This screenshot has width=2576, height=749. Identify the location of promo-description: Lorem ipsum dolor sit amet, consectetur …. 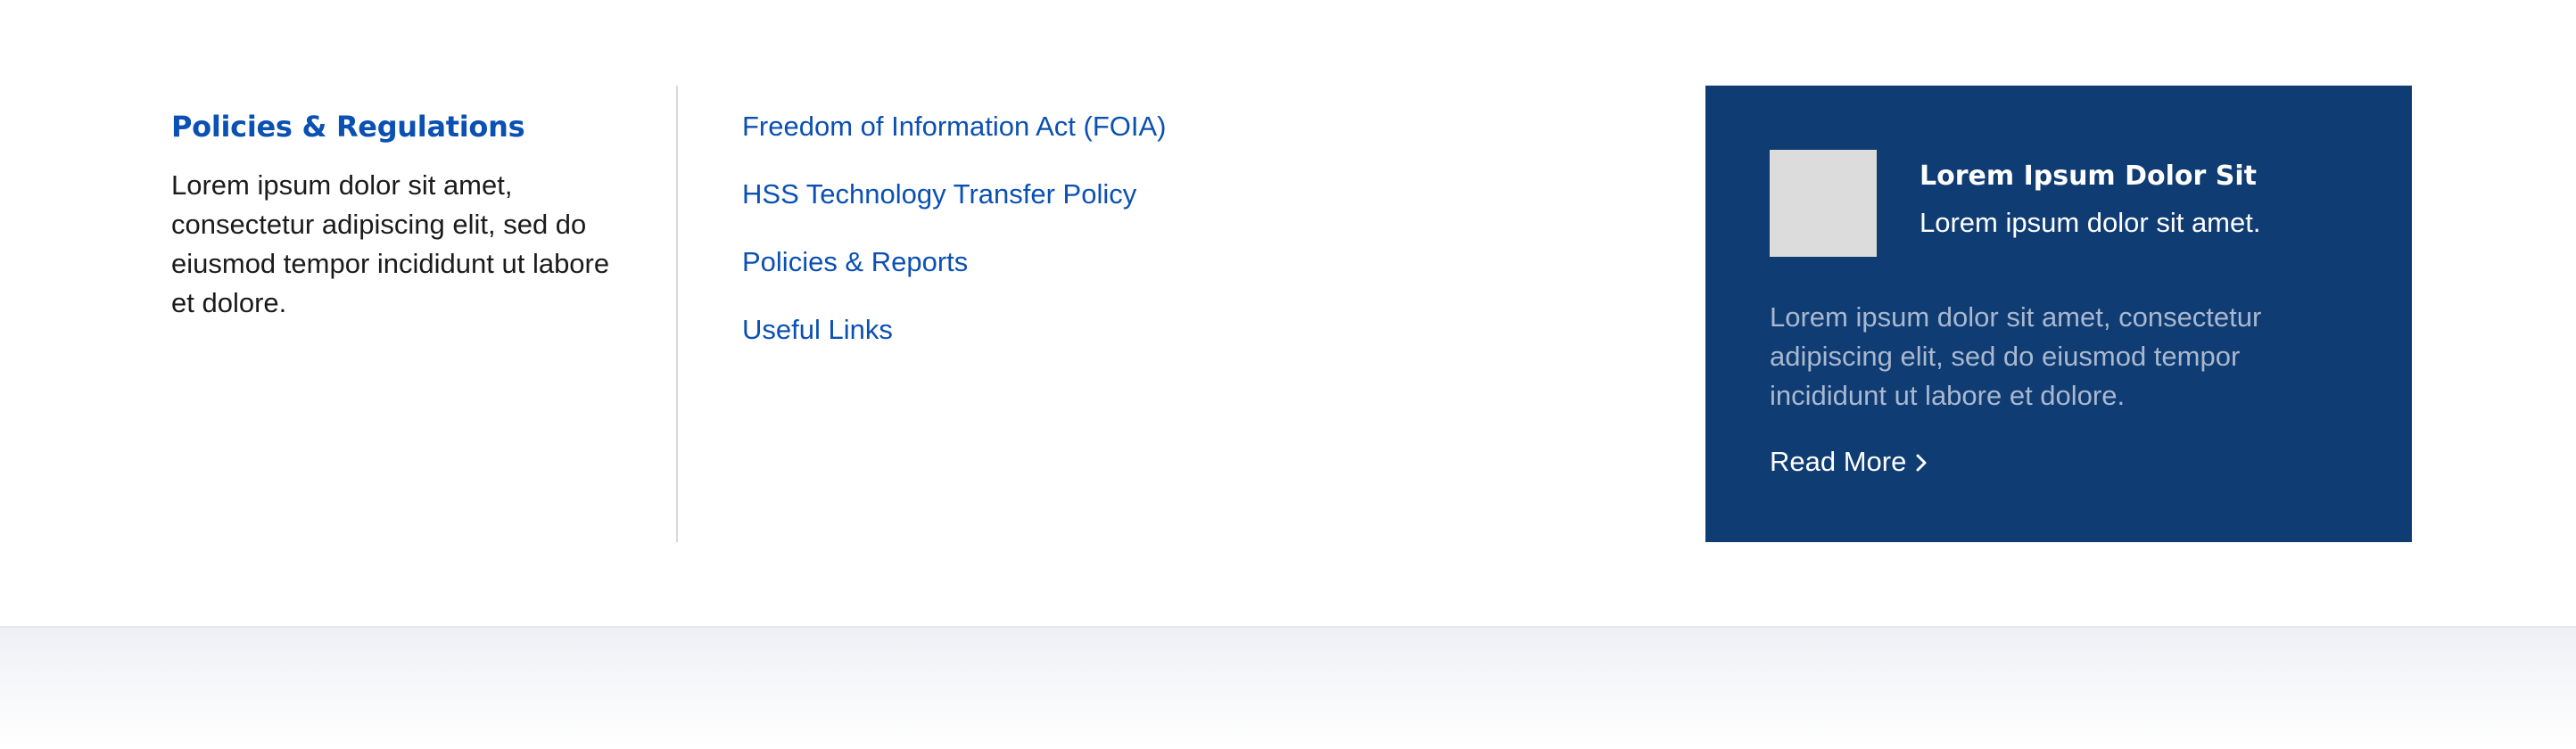
(2016, 356).